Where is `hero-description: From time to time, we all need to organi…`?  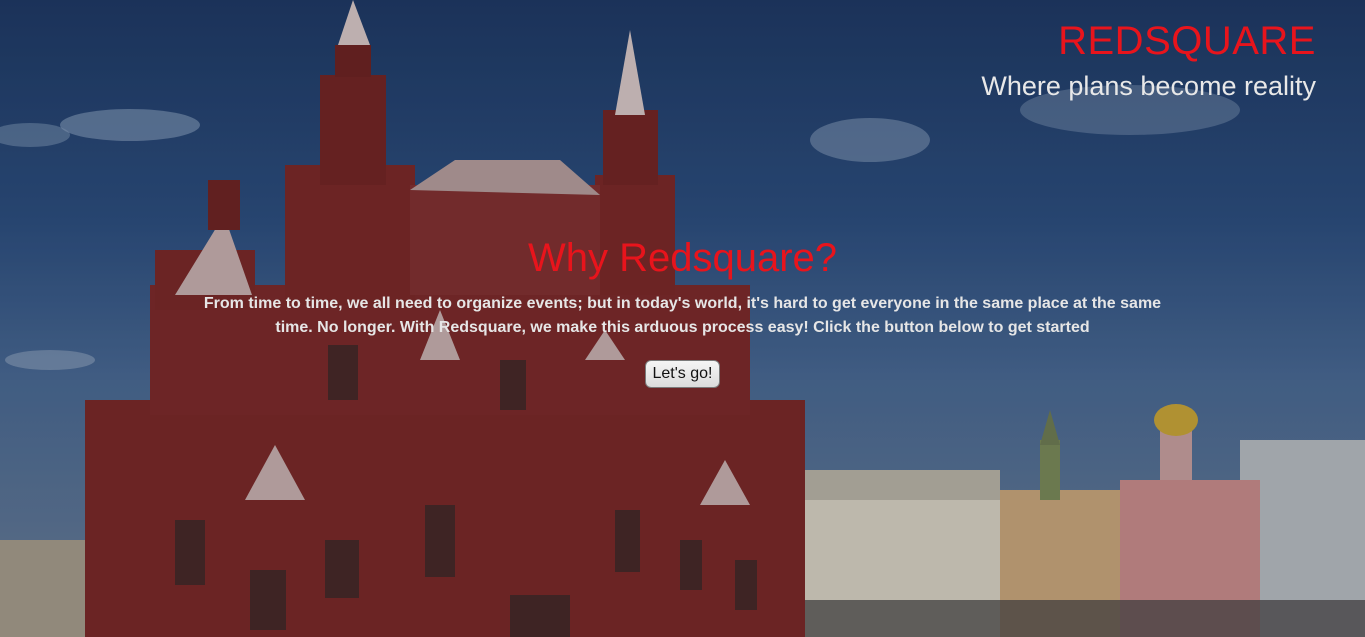
hero-description: From time to time, we all need to organi… is located at coordinates (682, 315).